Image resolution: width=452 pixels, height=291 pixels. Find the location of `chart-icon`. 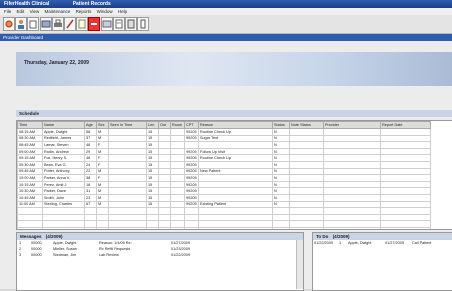

chart-icon is located at coordinates (33, 24).